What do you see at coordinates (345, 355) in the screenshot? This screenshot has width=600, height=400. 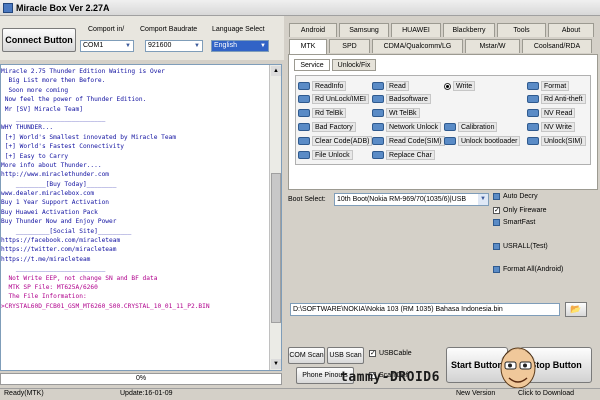 I see `usb-scan-button: USB Scan` at bounding box center [345, 355].